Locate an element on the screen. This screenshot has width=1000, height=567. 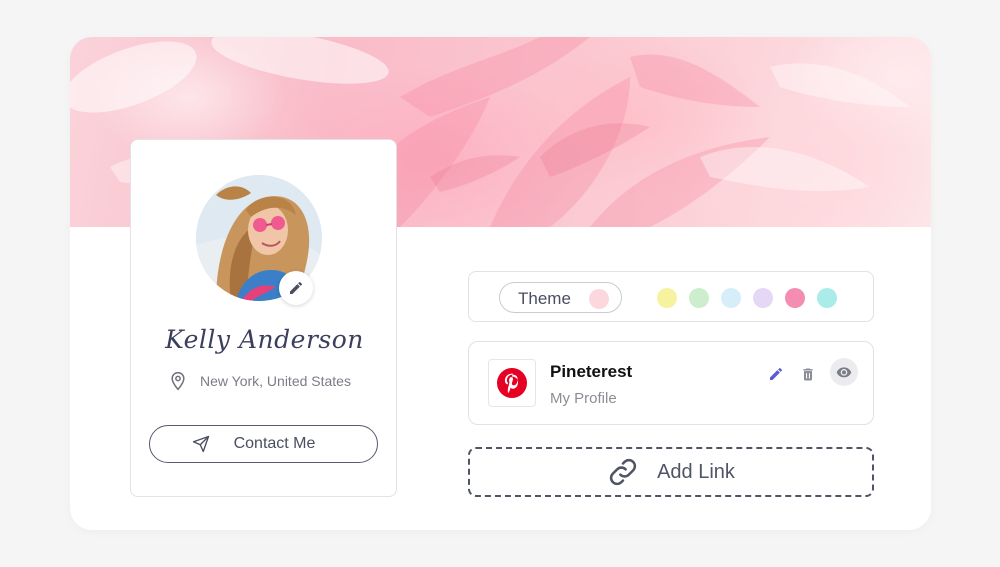
contact-me-button: Contact Me is located at coordinates (263, 444).